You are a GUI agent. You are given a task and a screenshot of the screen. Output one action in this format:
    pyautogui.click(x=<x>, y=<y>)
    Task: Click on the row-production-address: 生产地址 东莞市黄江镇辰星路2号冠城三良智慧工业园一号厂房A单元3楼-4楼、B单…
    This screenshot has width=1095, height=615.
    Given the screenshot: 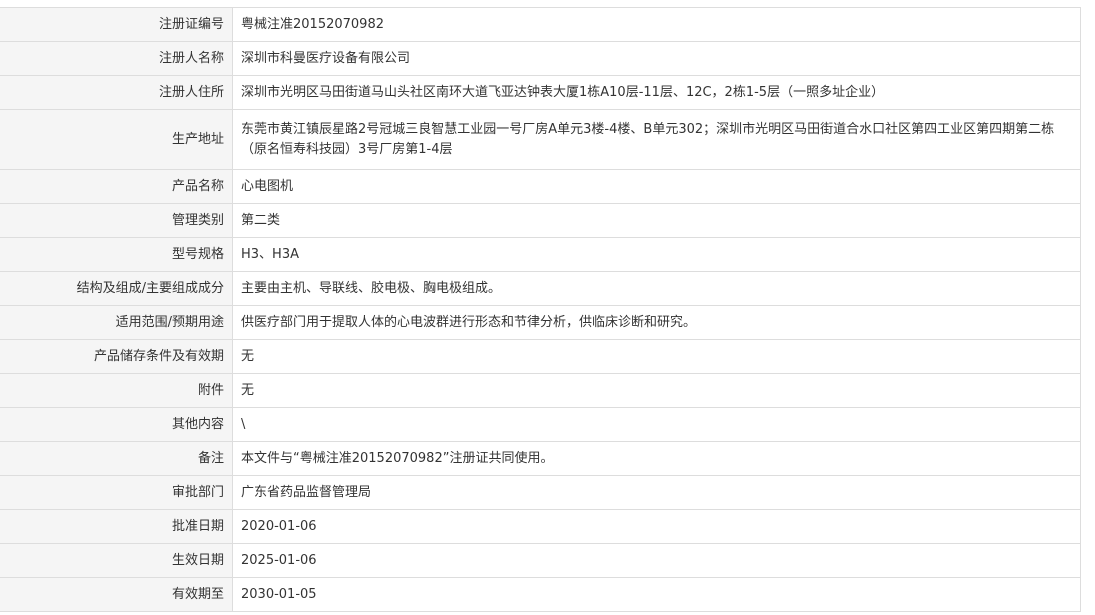 What is the action you would take?
    pyautogui.click(x=540, y=139)
    